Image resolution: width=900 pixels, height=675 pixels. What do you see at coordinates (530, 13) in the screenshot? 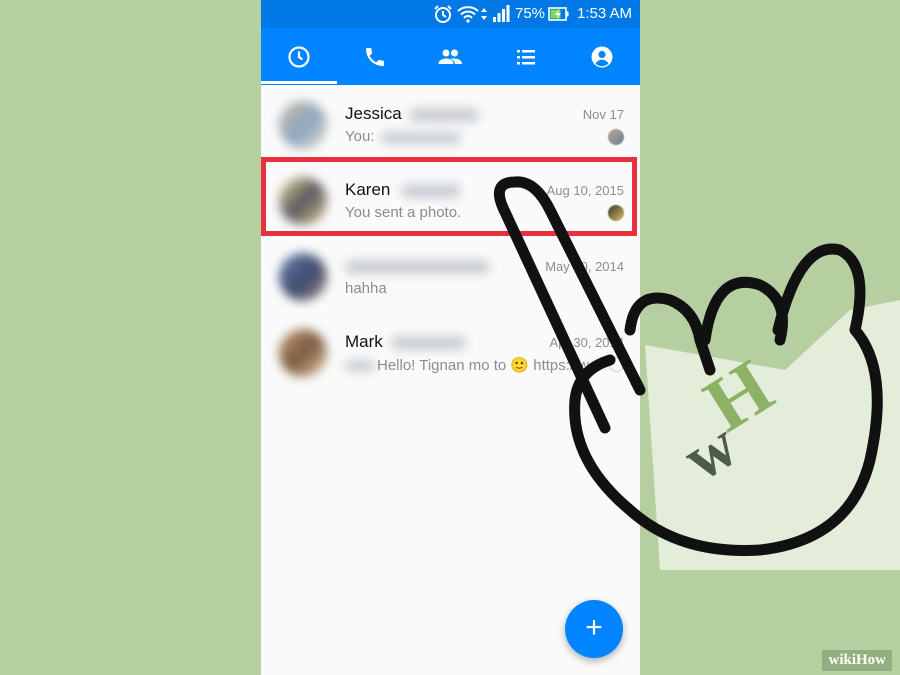
I see `battery-percent: 75%` at bounding box center [530, 13].